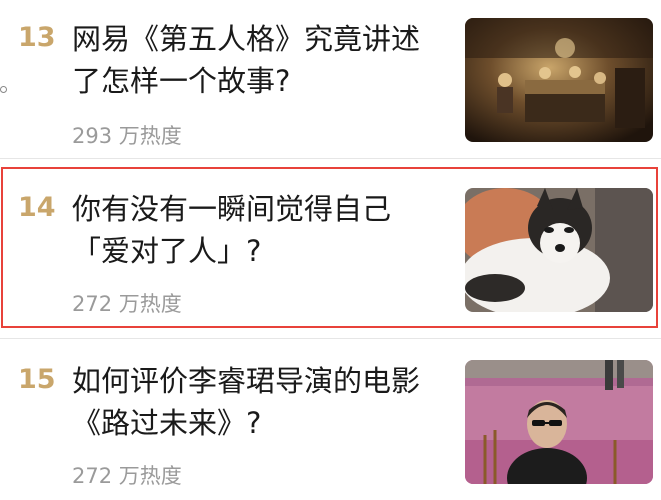 The height and width of the screenshot is (500, 661). Describe the element at coordinates (246, 381) in the screenshot. I see `title-line-1: 如何评价李睿珺导演的电影` at that location.